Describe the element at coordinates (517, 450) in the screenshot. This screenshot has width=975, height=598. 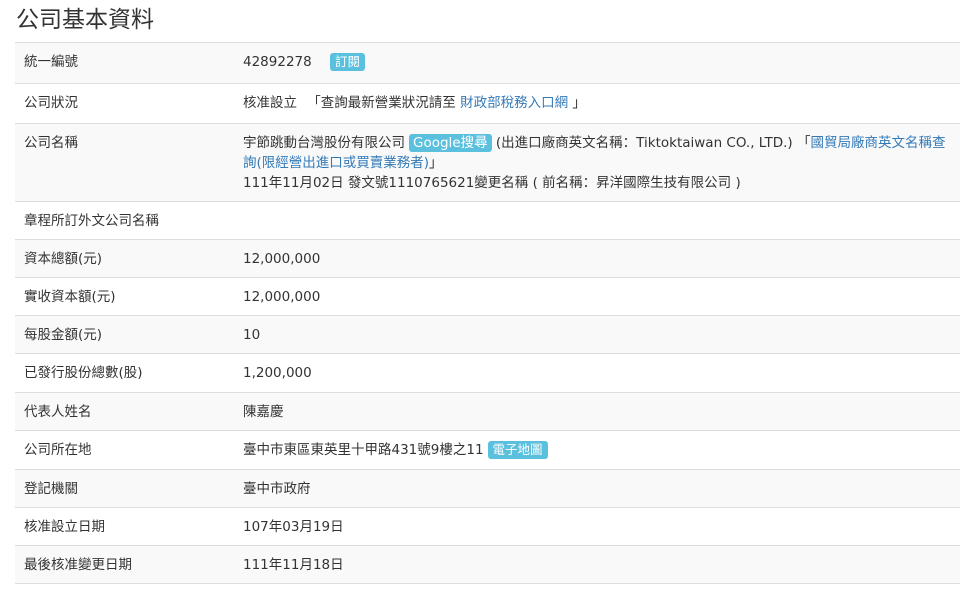
I see `map-button: 電子地圖` at that location.